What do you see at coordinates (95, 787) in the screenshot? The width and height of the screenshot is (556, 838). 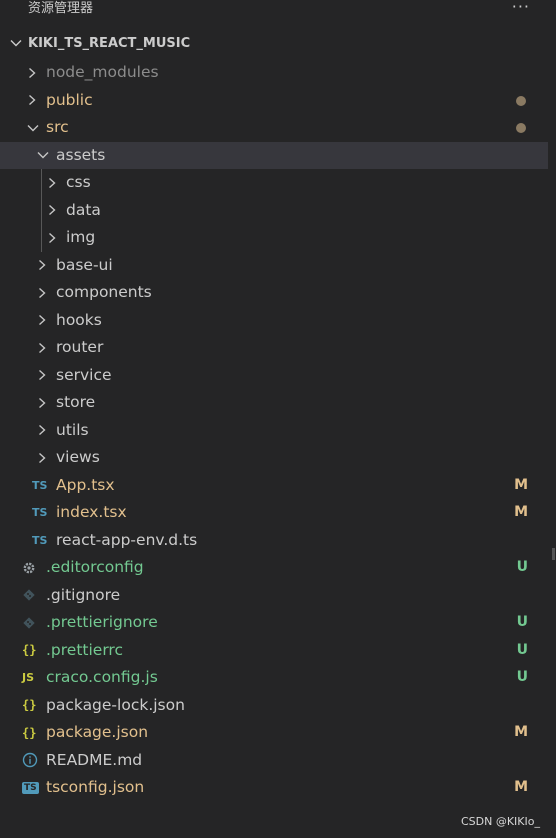 I see `tree-item-label: tsconfig.json` at bounding box center [95, 787].